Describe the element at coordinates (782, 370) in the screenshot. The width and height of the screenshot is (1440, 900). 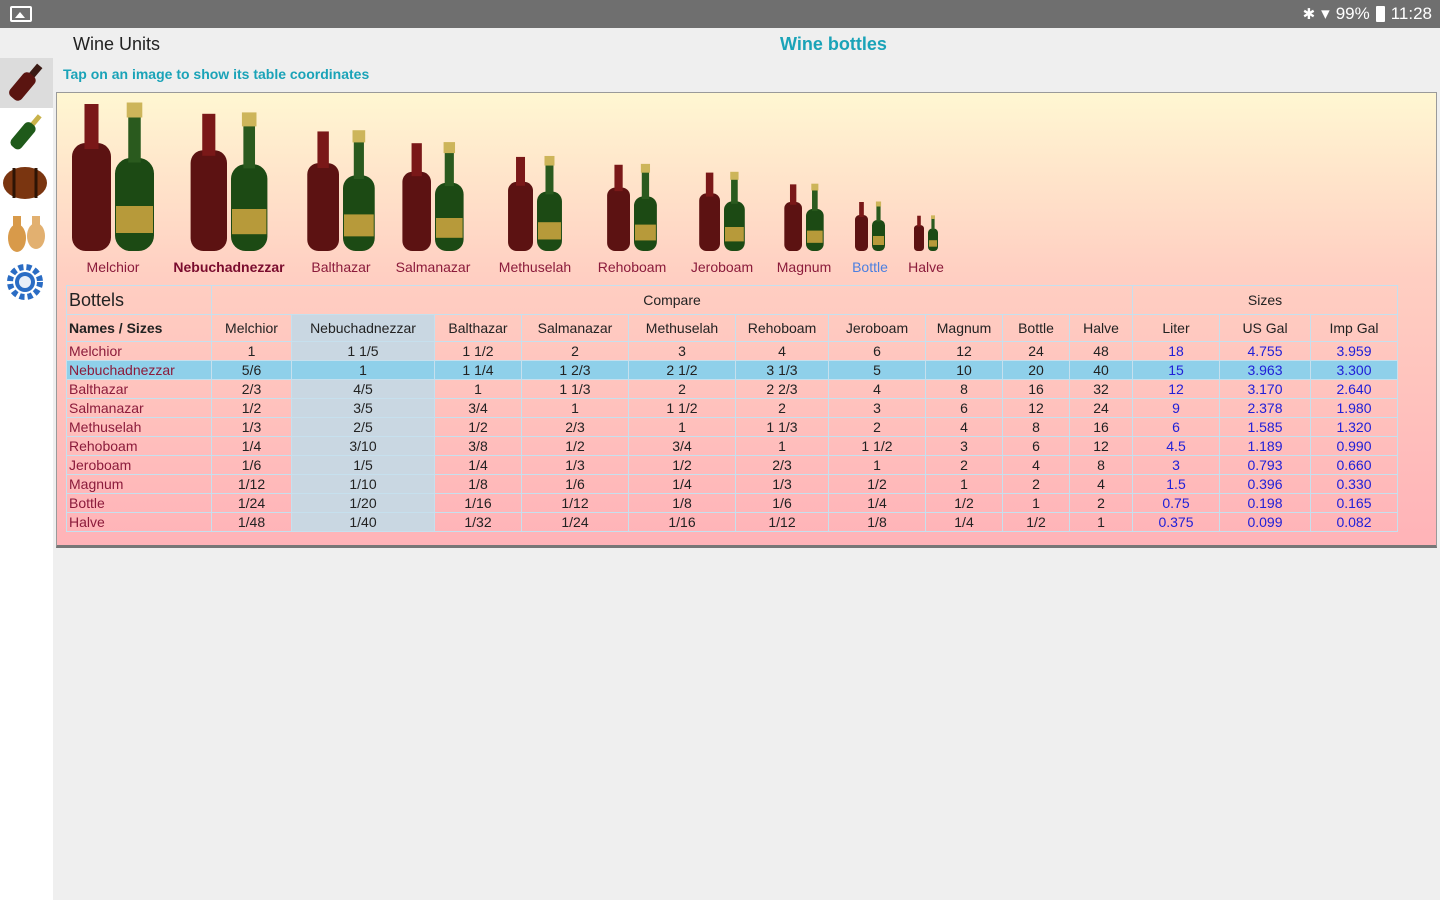
I see `compare-cell: 3 1/3` at that location.